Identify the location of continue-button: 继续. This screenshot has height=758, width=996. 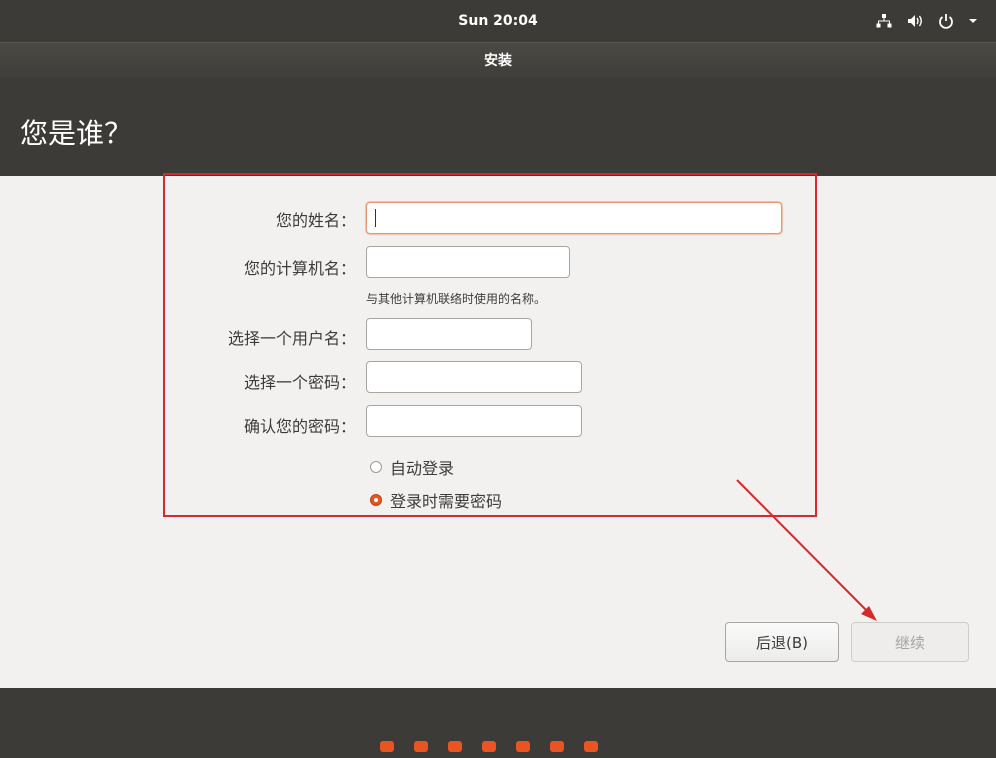
(910, 642).